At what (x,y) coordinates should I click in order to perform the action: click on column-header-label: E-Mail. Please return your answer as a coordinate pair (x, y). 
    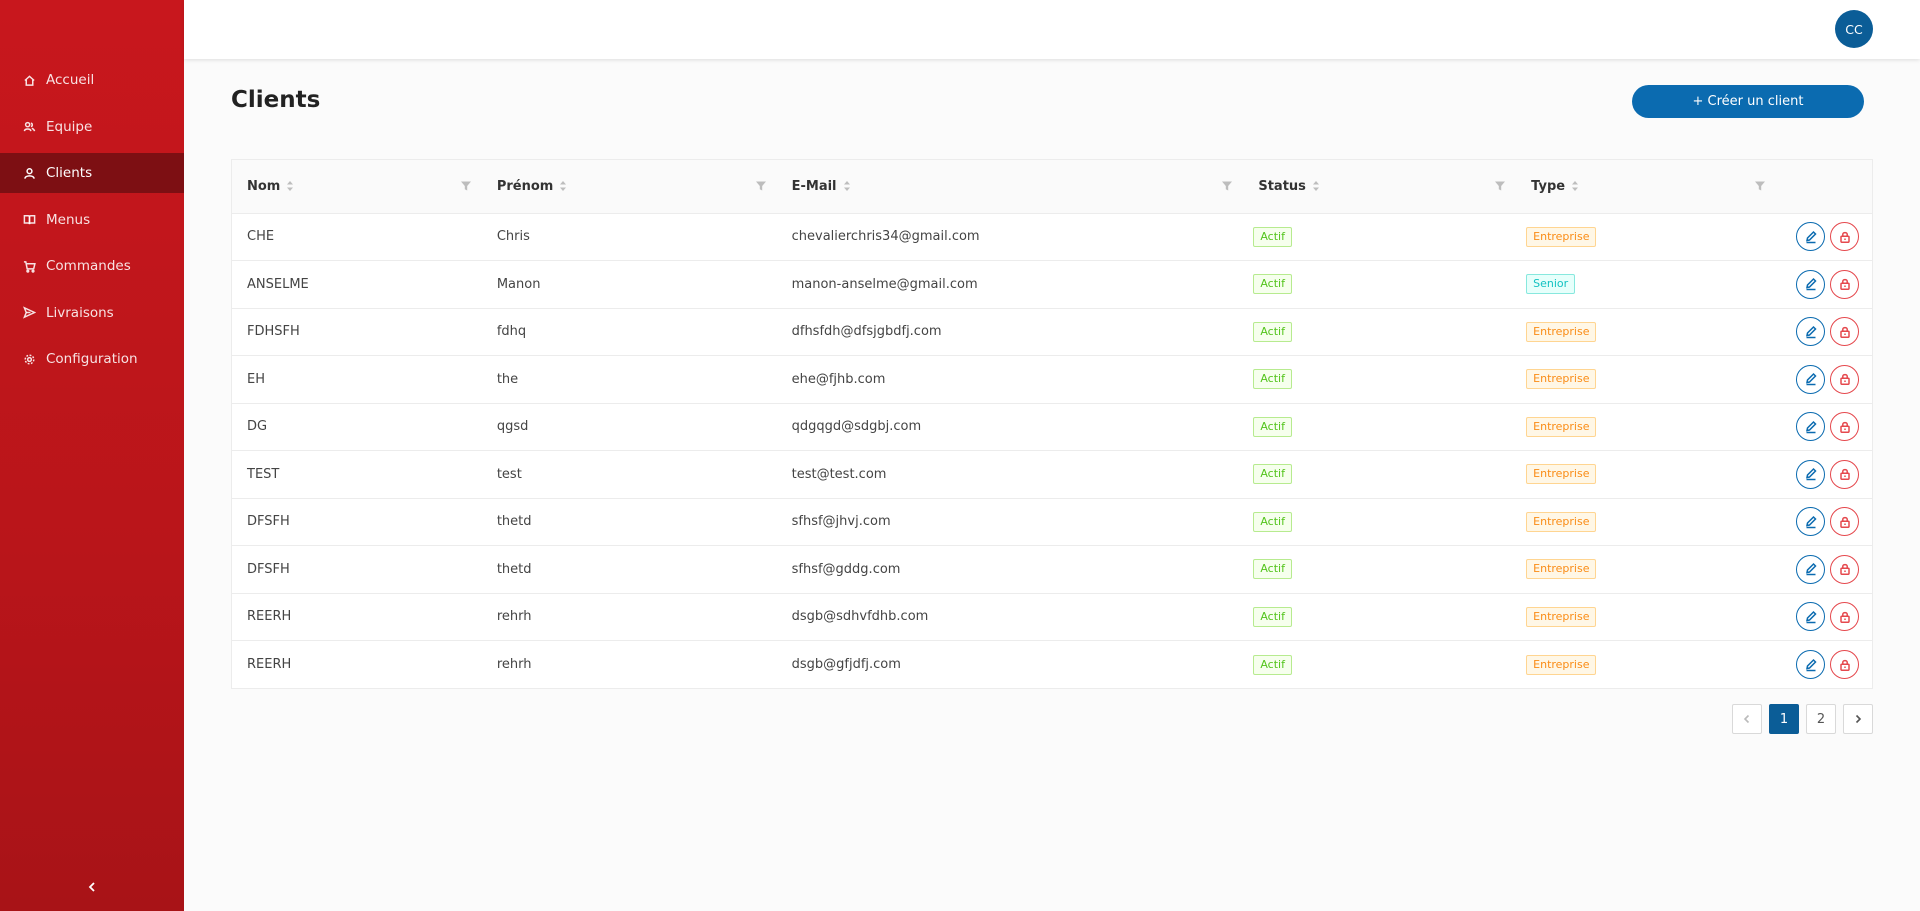
    Looking at the image, I should click on (814, 186).